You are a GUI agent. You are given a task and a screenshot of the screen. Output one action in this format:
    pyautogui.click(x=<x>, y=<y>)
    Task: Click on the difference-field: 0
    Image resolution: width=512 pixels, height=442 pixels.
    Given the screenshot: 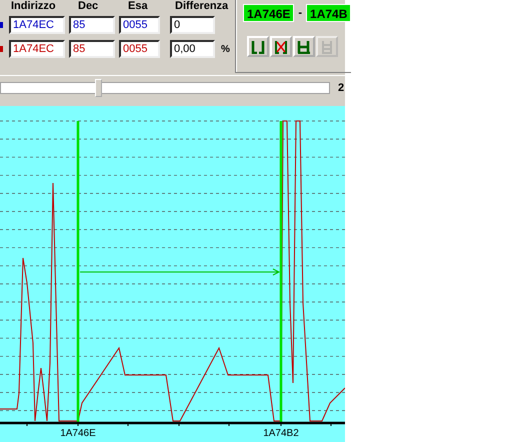 What is the action you would take?
    pyautogui.click(x=192, y=25)
    